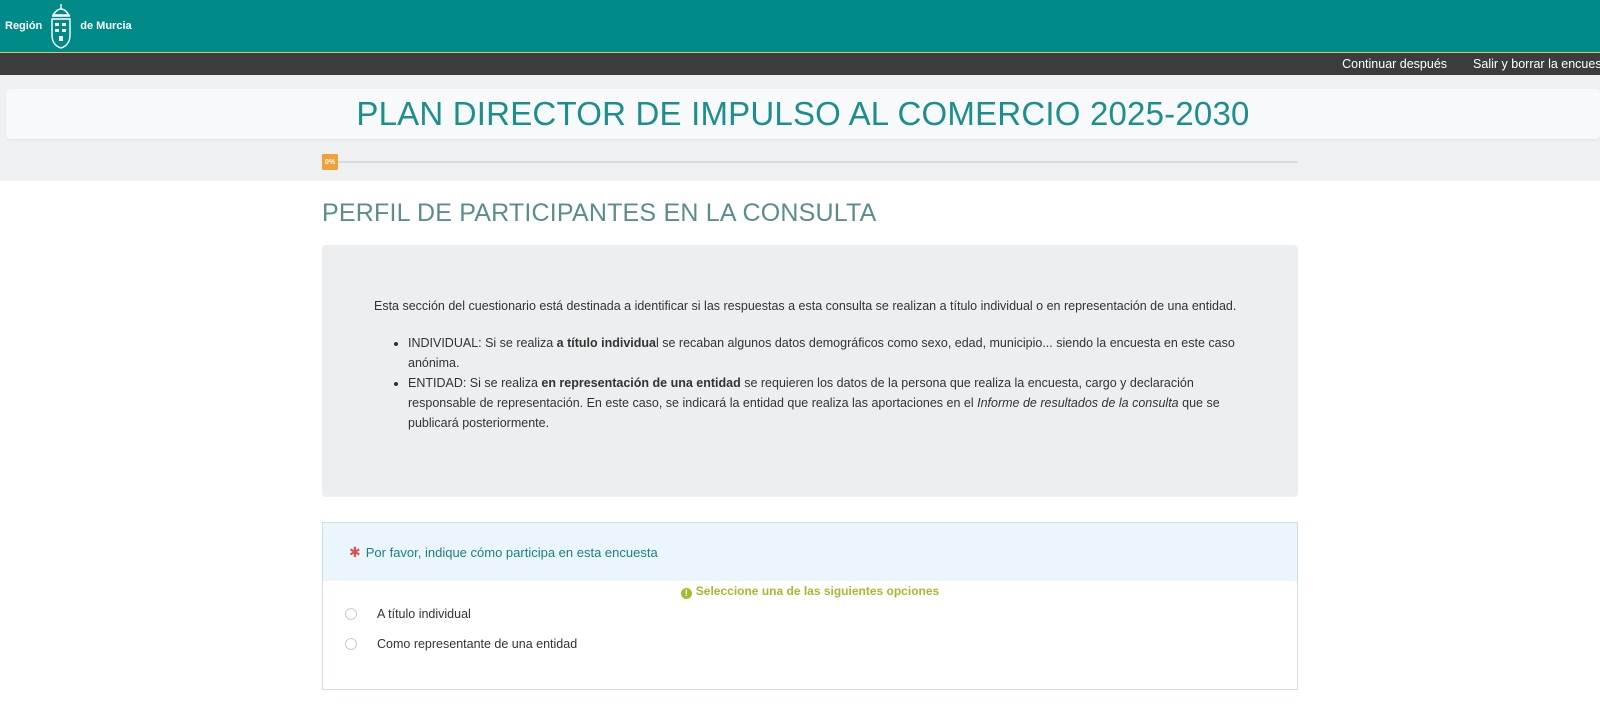  I want to click on region-de-murcia-logo: Región de Murcia, so click(68, 26).